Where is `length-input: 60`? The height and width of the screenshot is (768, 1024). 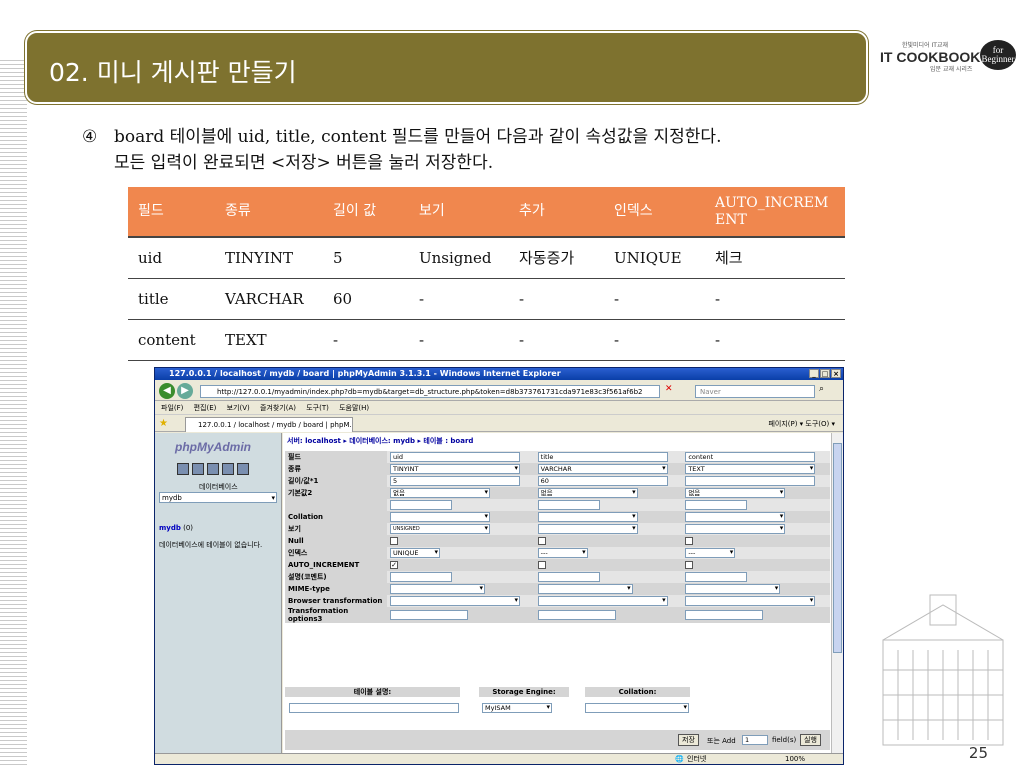
length-input: 60 is located at coordinates (602, 481).